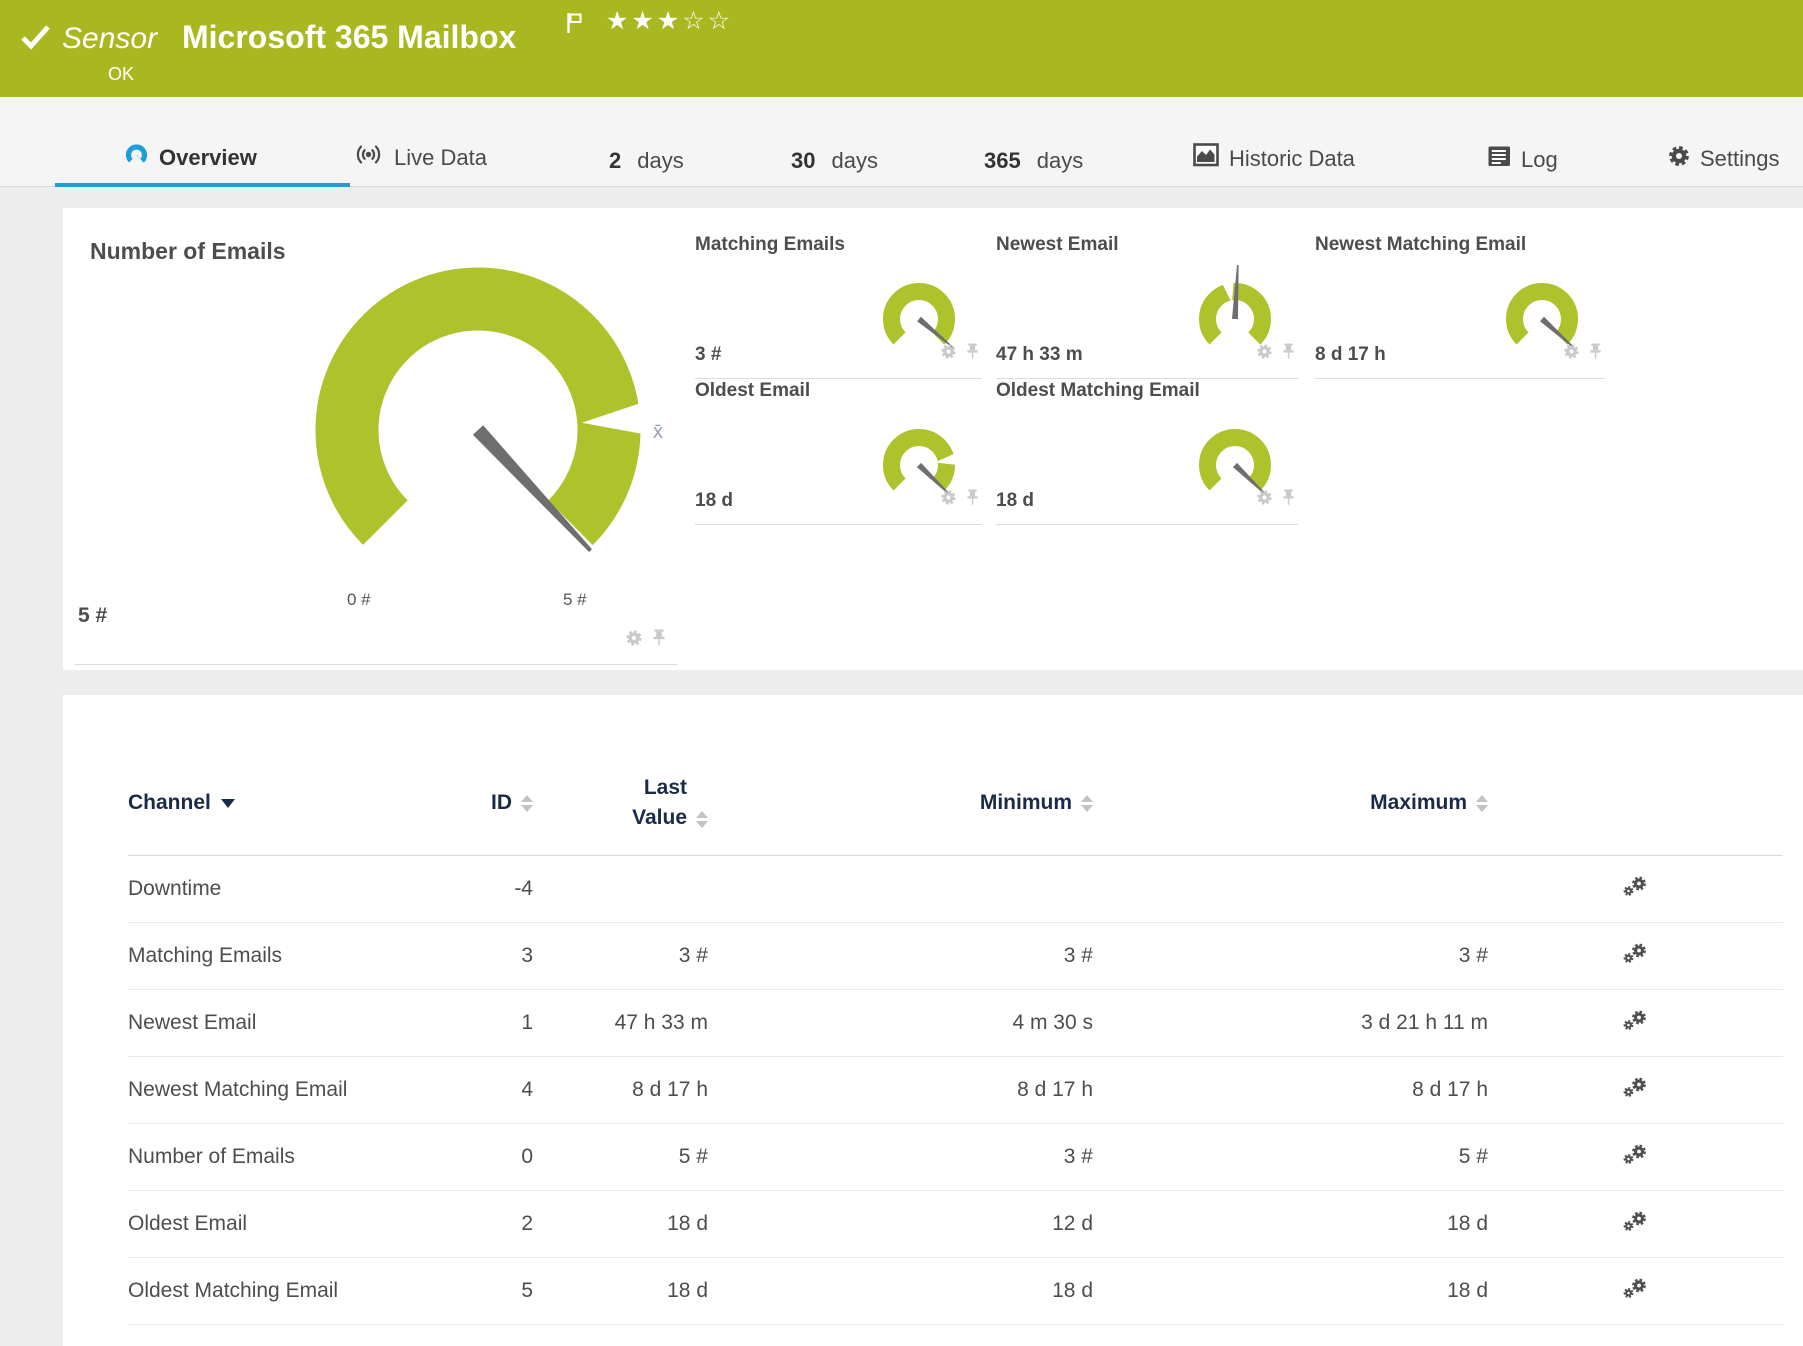 The image size is (1803, 1346). I want to click on column-header-minimum: Minimum, so click(900, 803).